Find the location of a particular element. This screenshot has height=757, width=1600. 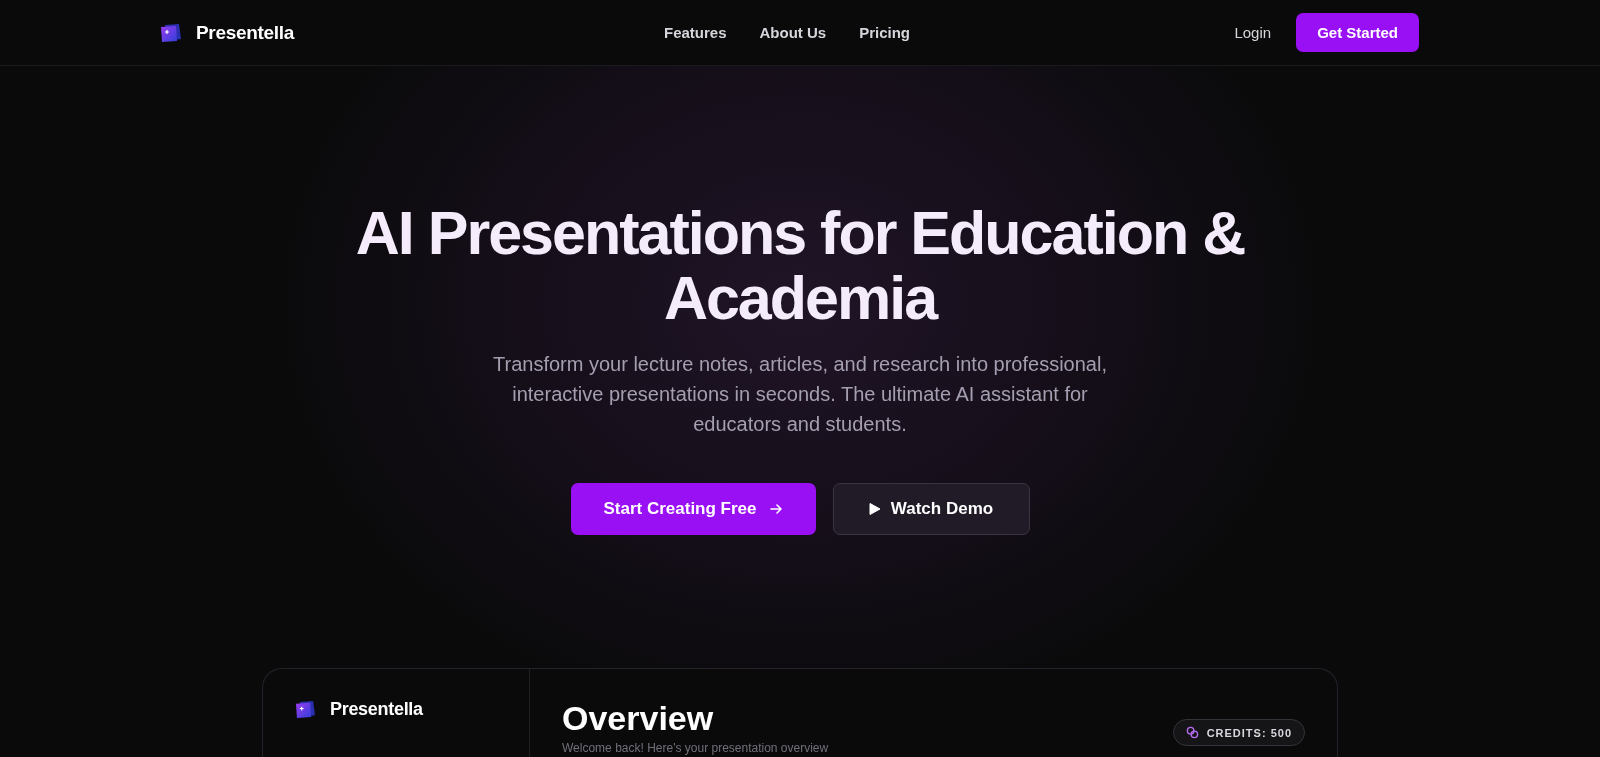

page-title: Overview is located at coordinates (638, 718).